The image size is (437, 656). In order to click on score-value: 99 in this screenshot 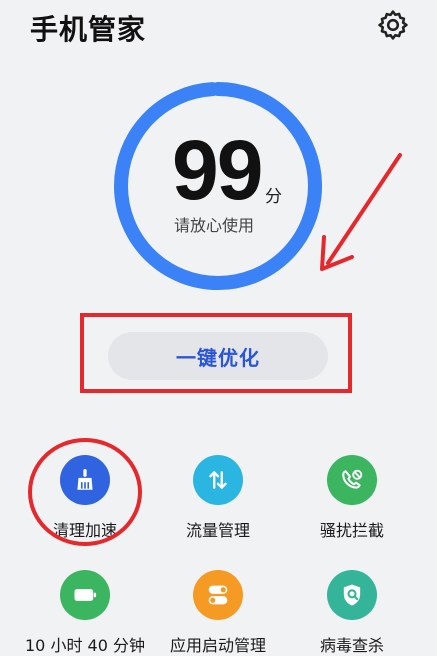, I will do `click(217, 170)`.